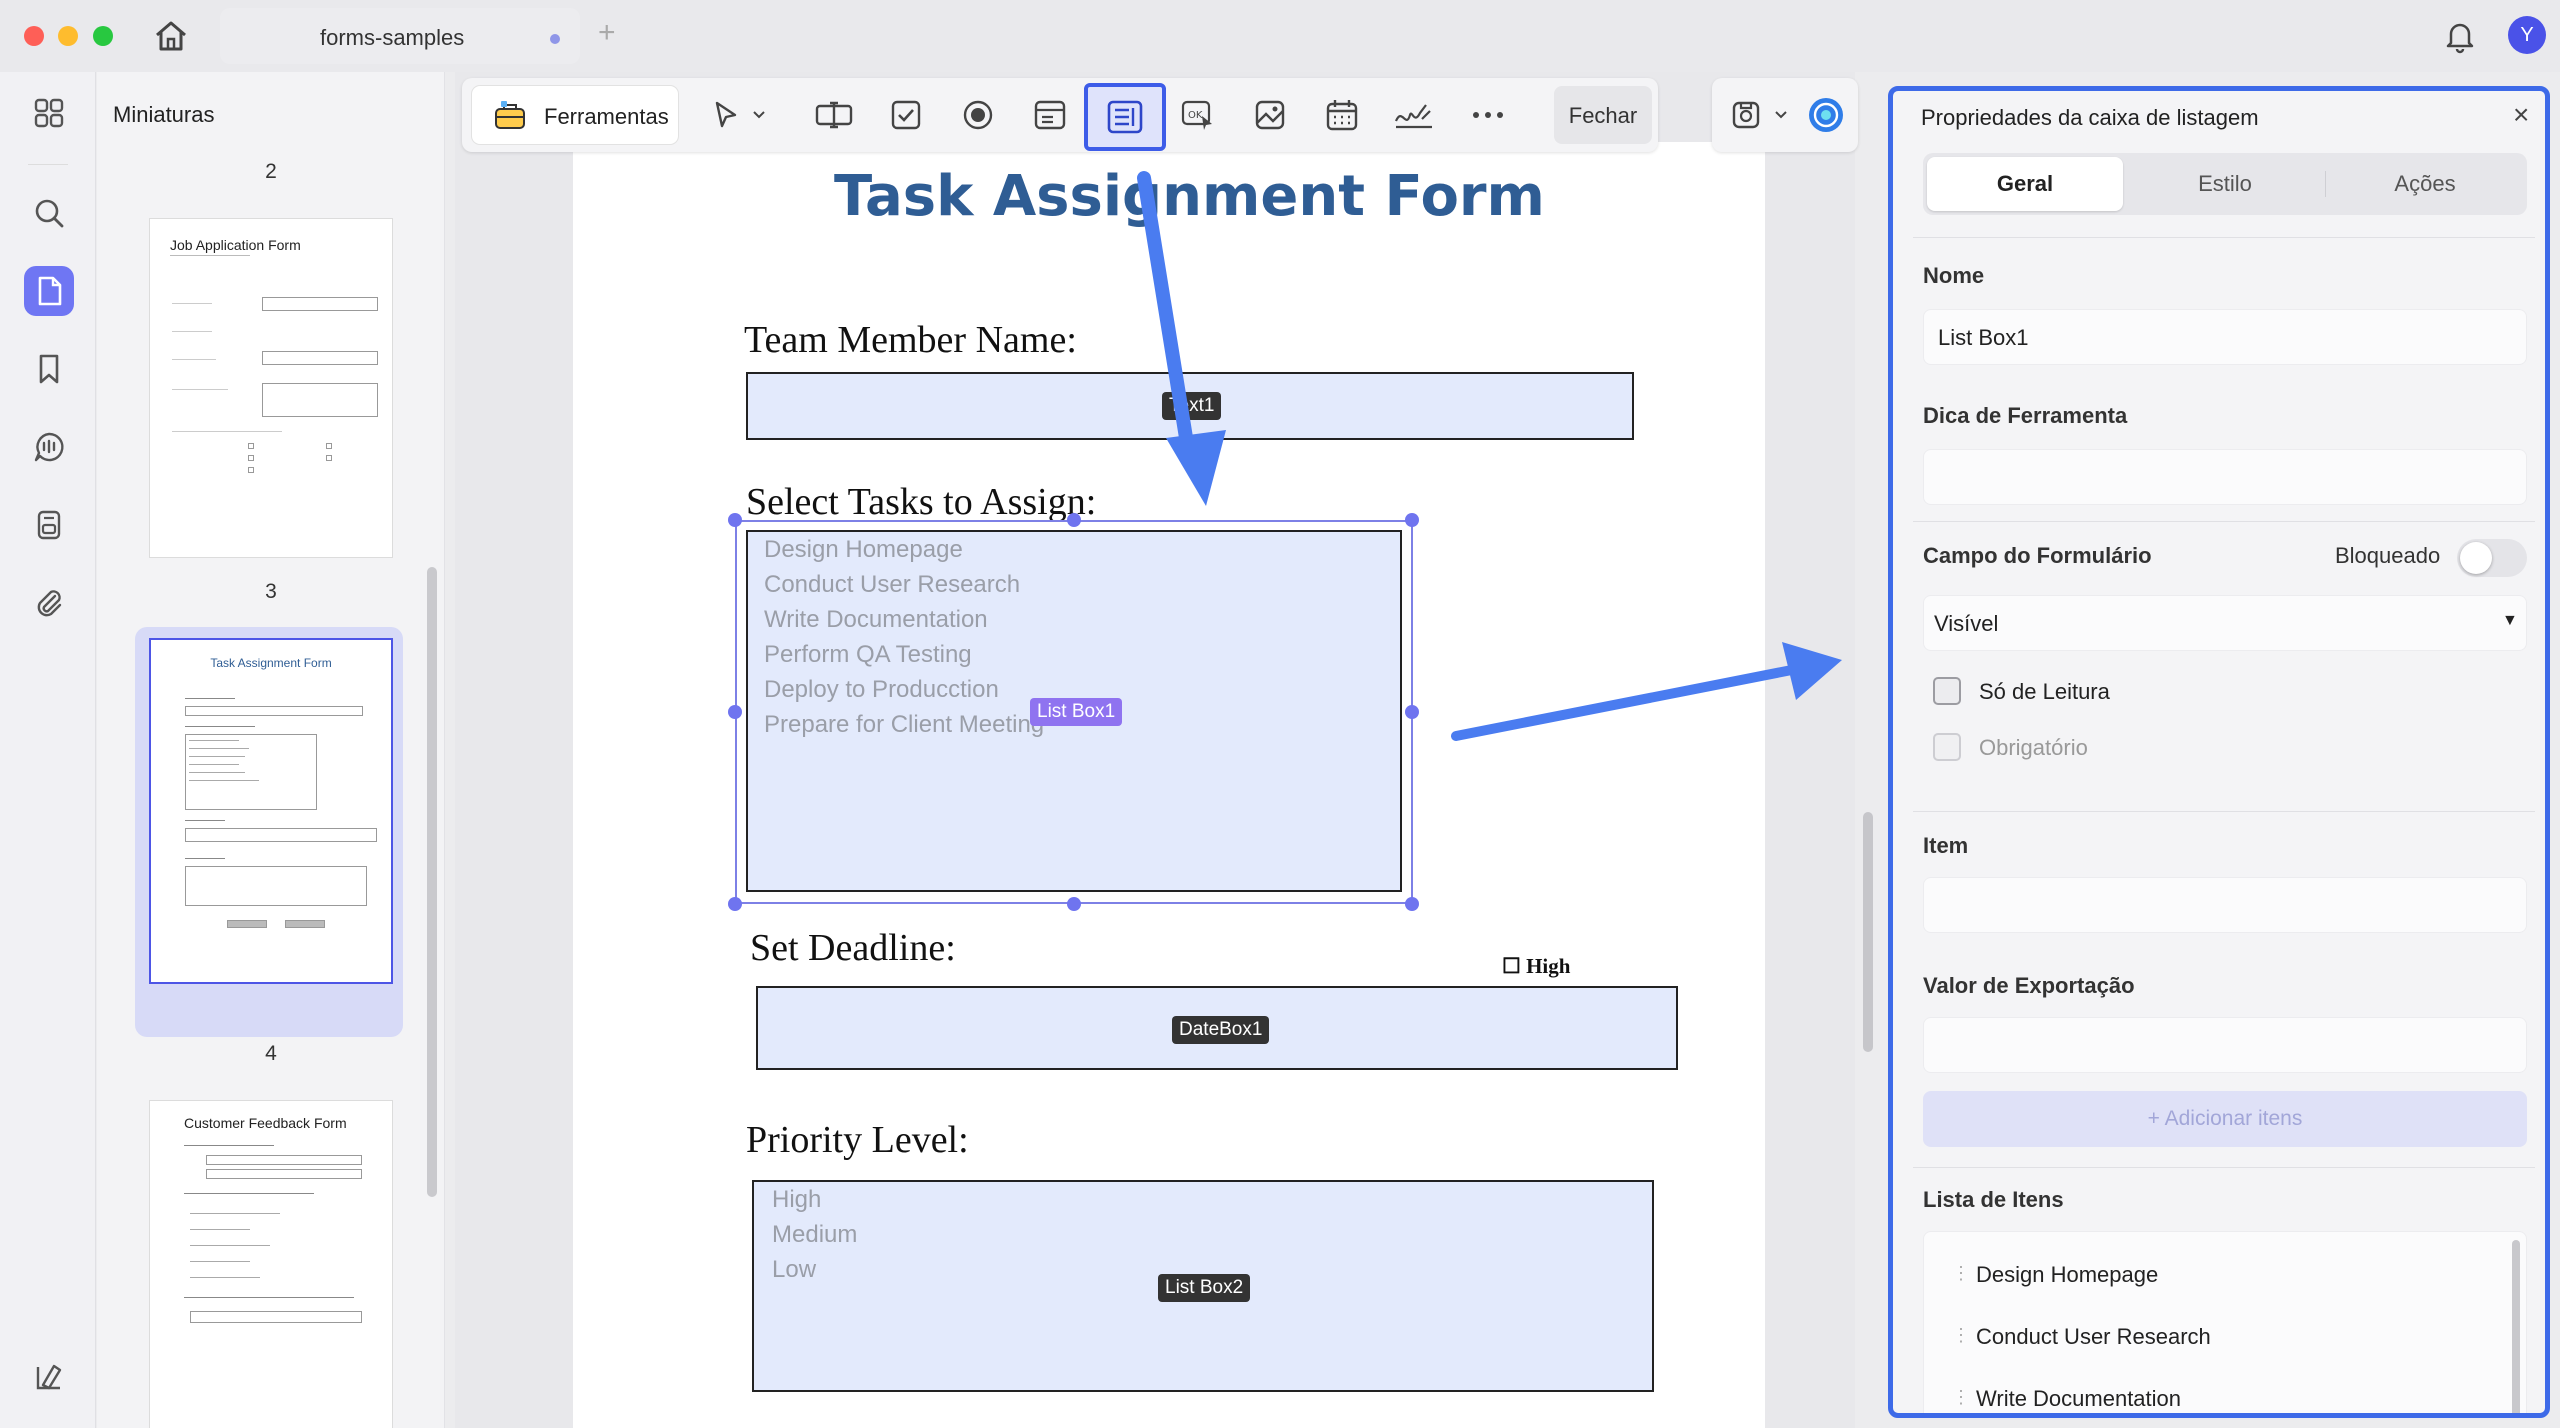 This screenshot has width=2560, height=1428. I want to click on attachment-icon, so click(49, 603).